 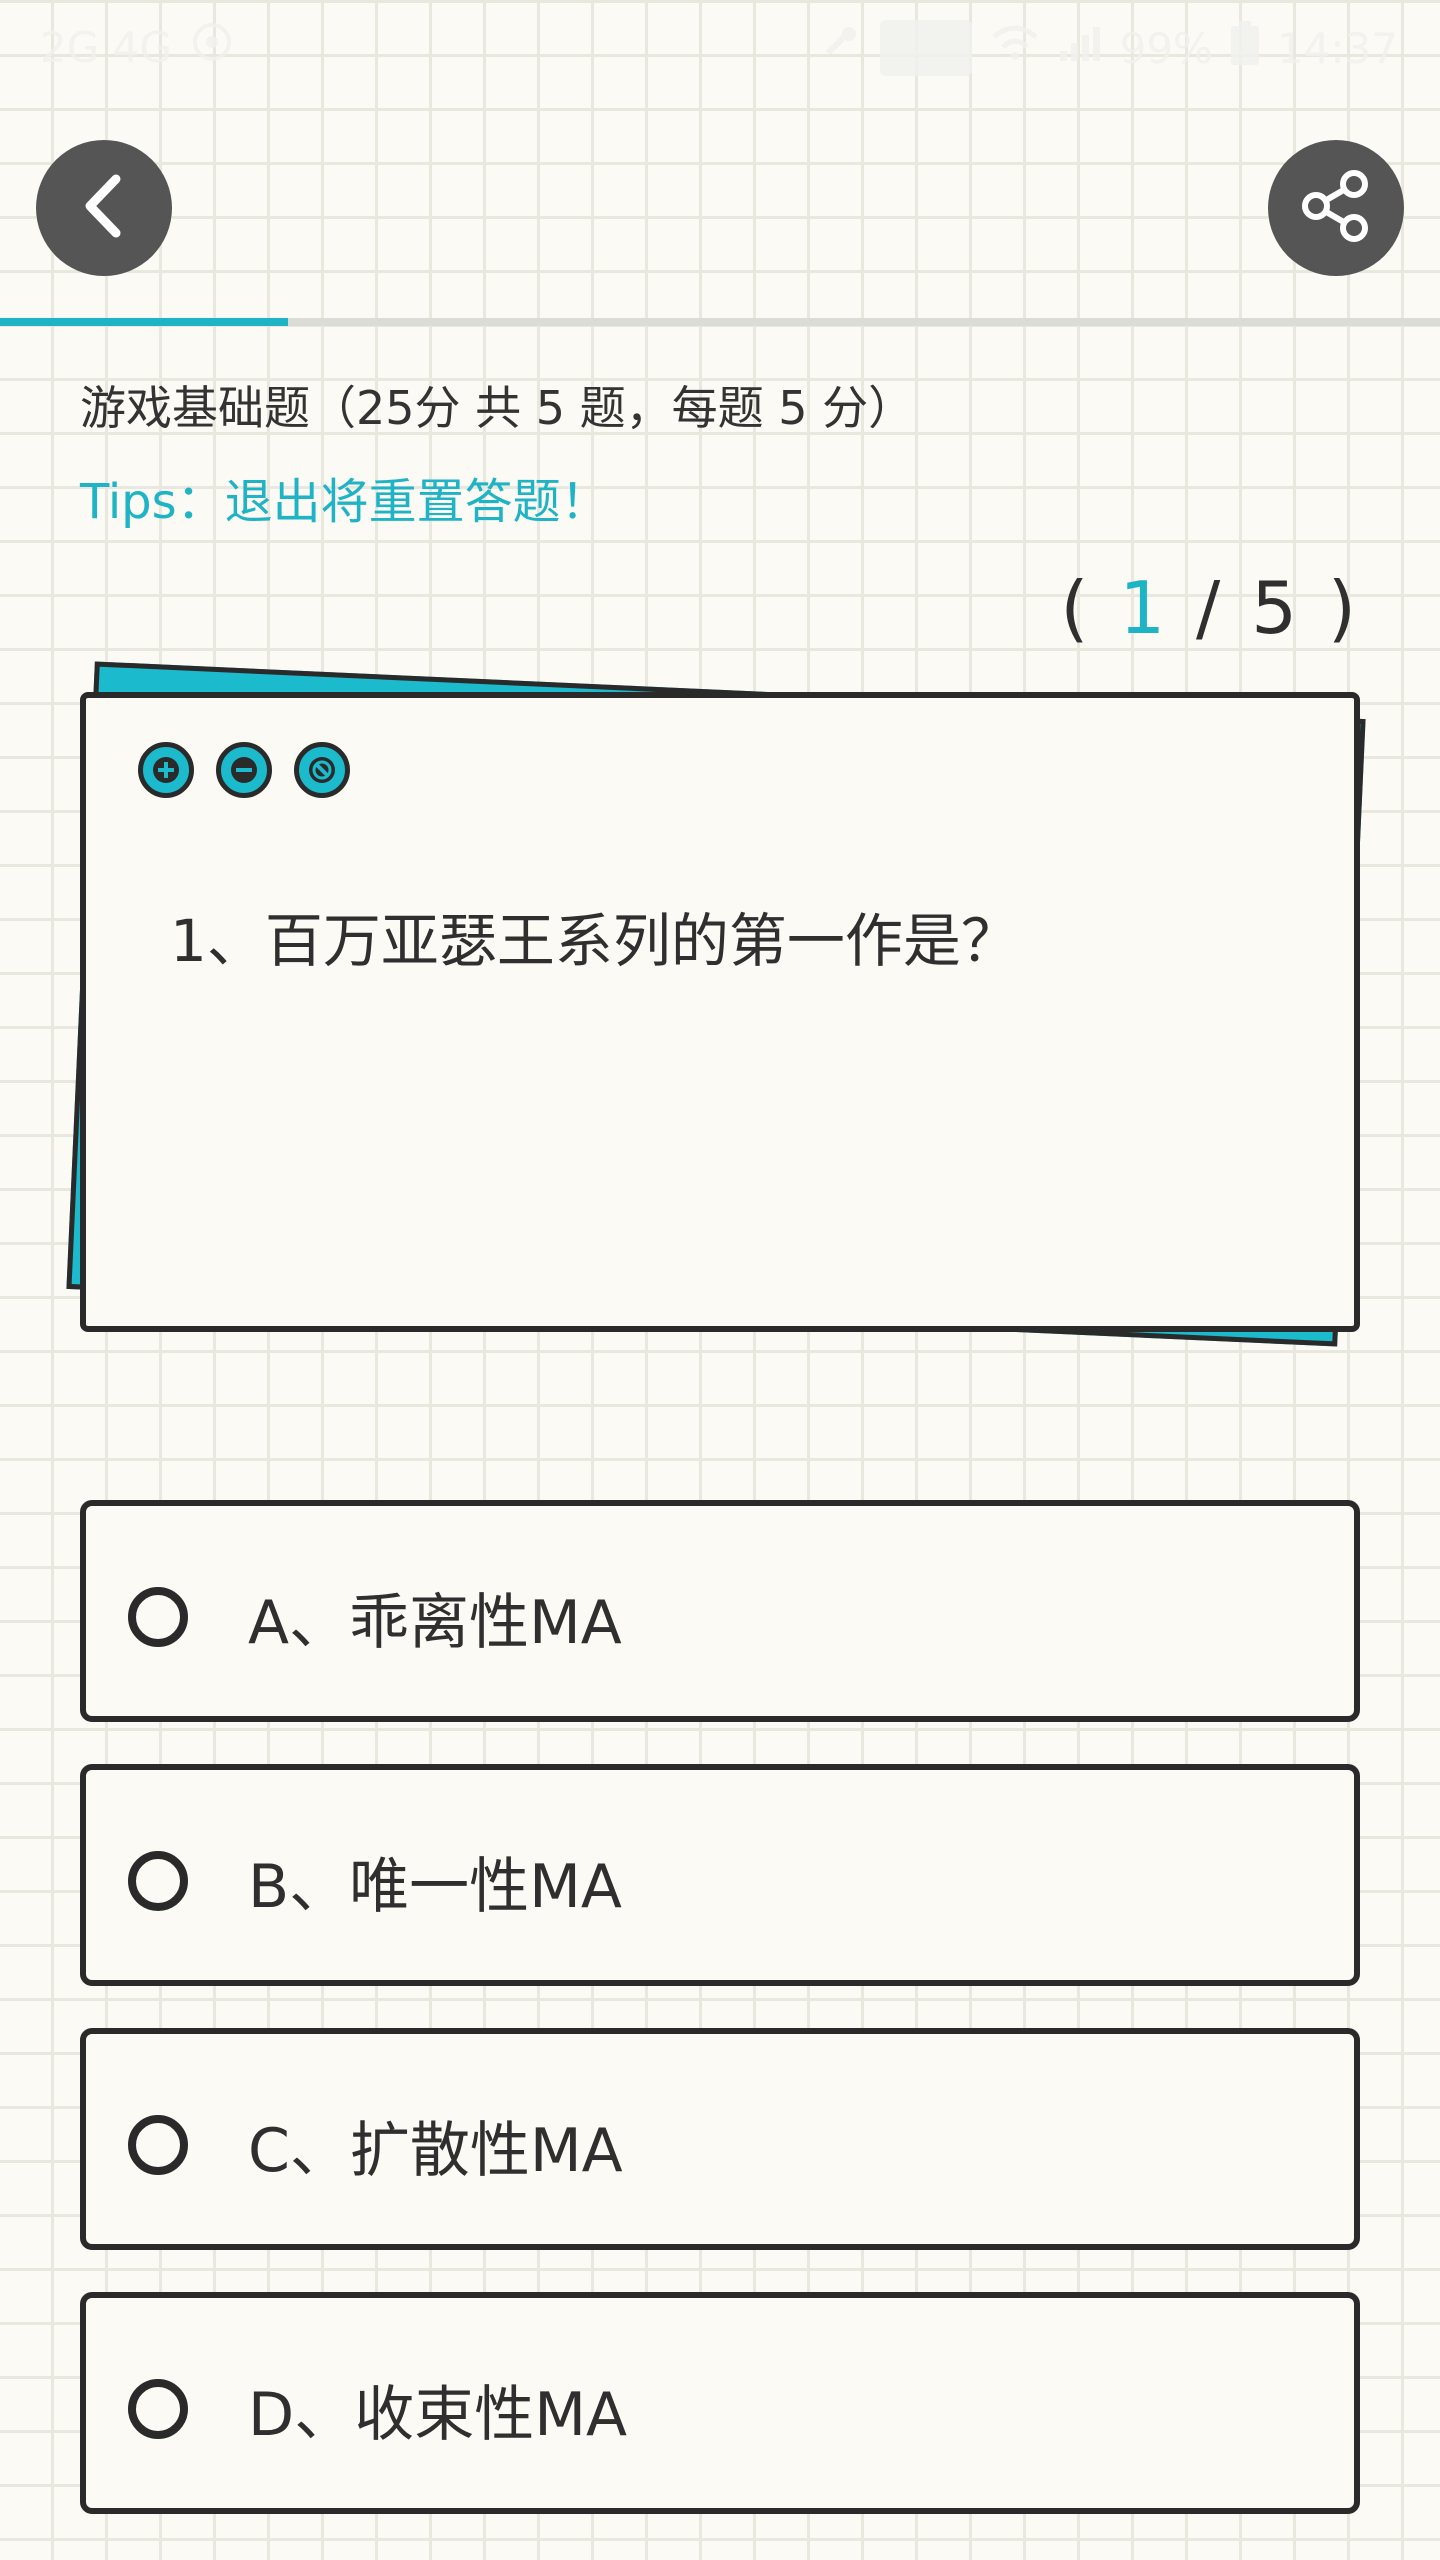 What do you see at coordinates (1343, 608) in the screenshot?
I see `counter-close: )` at bounding box center [1343, 608].